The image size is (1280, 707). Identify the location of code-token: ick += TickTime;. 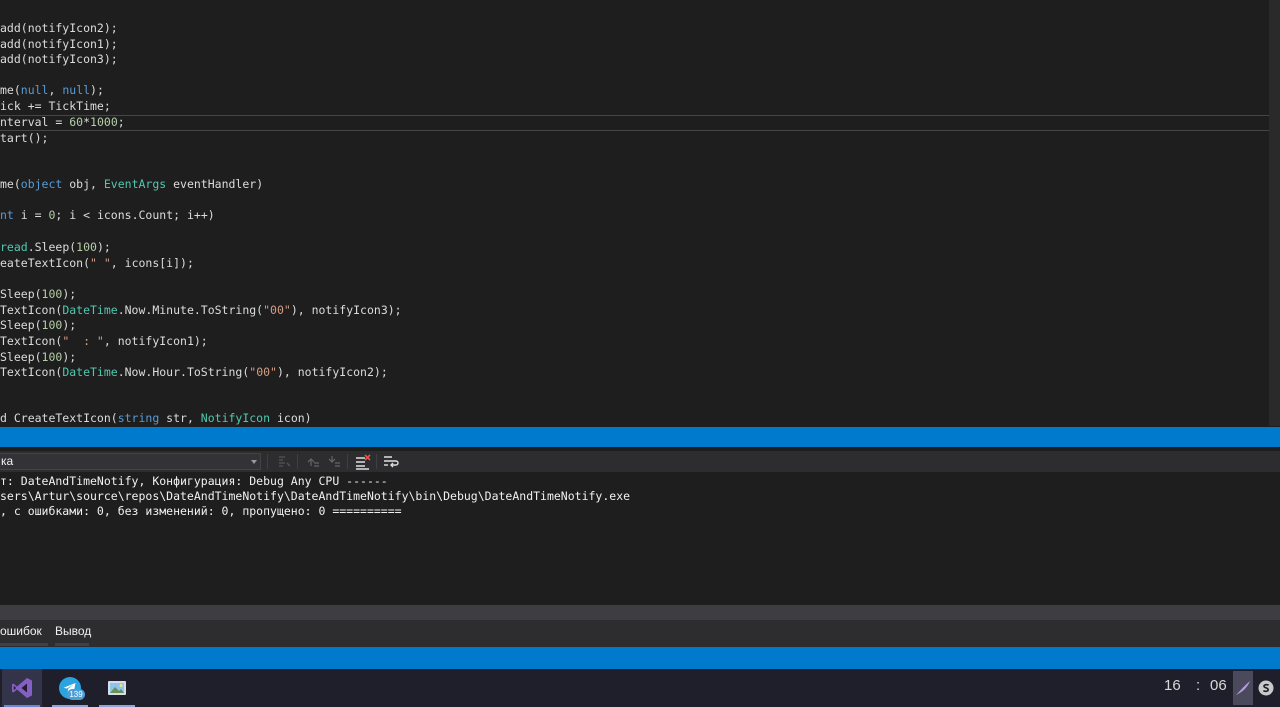
(55, 106).